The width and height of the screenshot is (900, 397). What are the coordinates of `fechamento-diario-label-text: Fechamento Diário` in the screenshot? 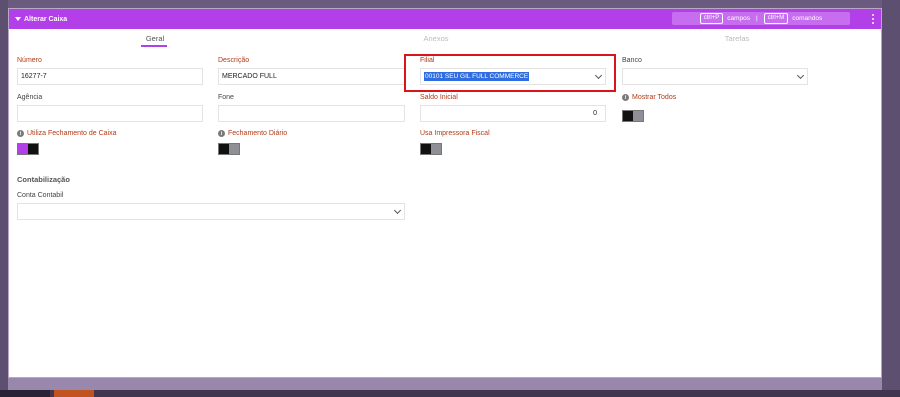 It's located at (258, 133).